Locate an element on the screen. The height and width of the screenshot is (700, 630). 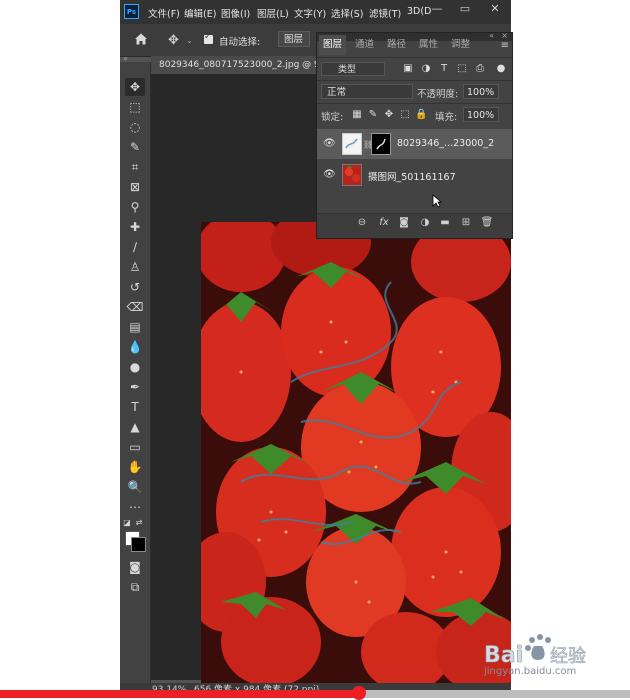
fx-icon: fx is located at coordinates (384, 222).